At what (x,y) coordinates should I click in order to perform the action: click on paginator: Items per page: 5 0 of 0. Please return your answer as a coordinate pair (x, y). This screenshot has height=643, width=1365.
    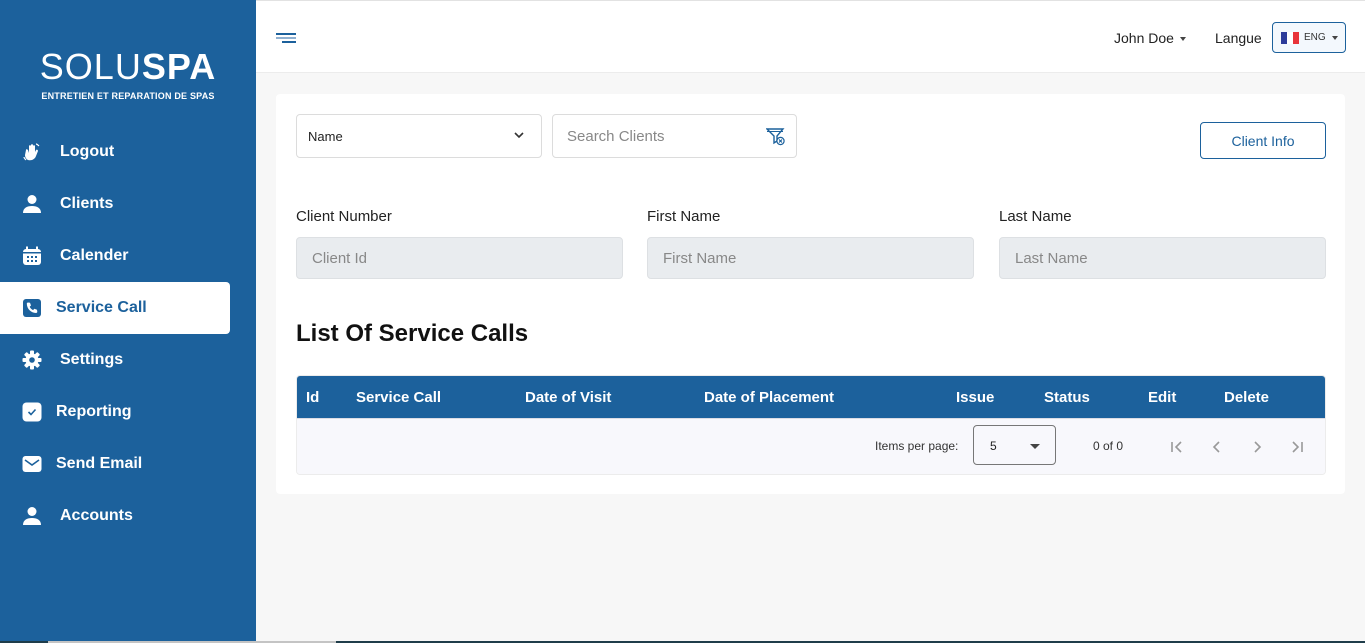
    Looking at the image, I should click on (811, 446).